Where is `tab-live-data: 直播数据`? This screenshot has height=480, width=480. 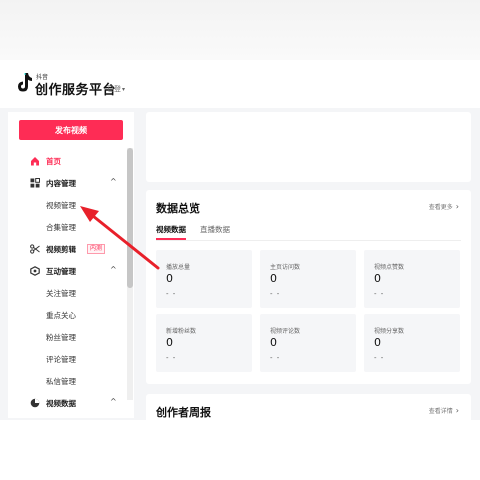
tab-live-data: 直播数据 is located at coordinates (215, 229).